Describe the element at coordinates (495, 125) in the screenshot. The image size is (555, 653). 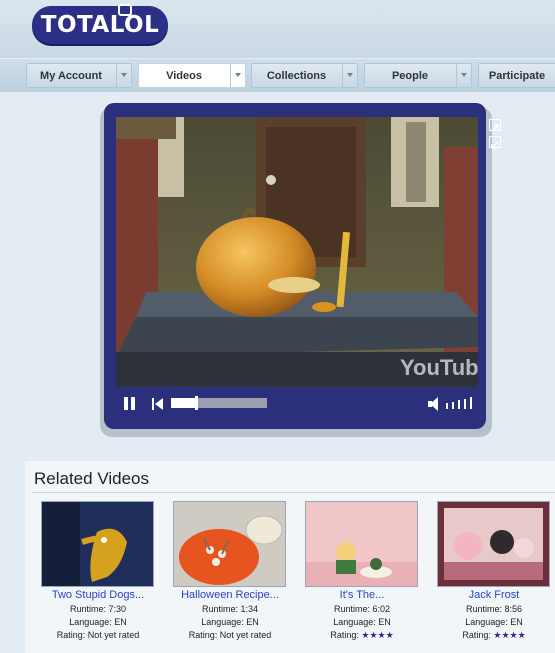
I see `popout-icon` at that location.